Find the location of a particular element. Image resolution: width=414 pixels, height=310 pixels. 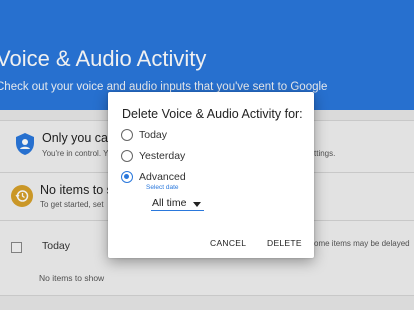

radio-today-label: Today is located at coordinates (153, 135).